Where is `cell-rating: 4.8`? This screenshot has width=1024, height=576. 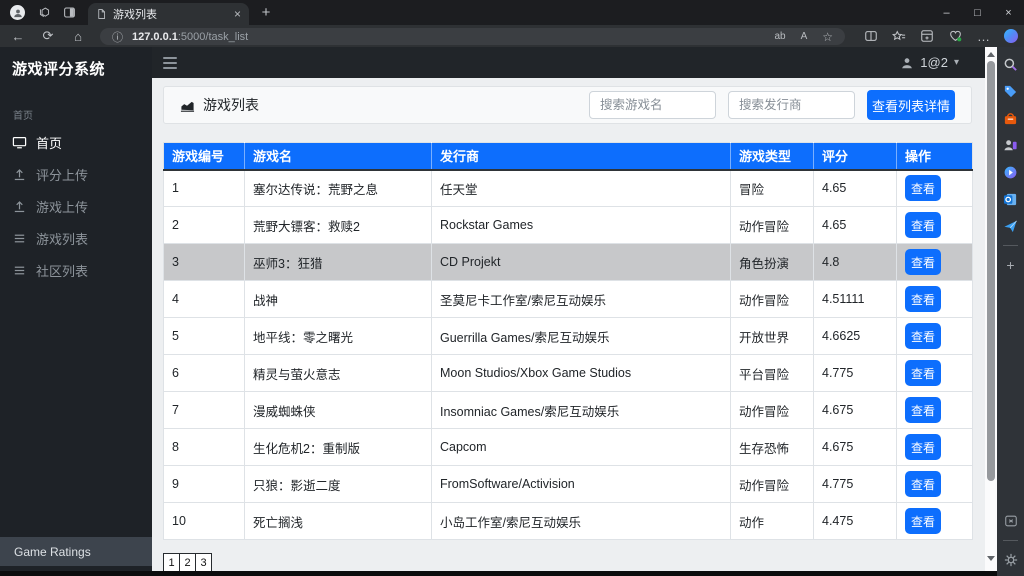 cell-rating: 4.8 is located at coordinates (855, 262).